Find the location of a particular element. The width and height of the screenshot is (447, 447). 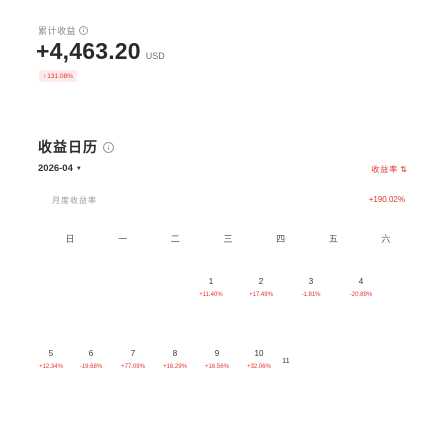

calendar-day: 7 +77.09% is located at coordinates (133, 359).